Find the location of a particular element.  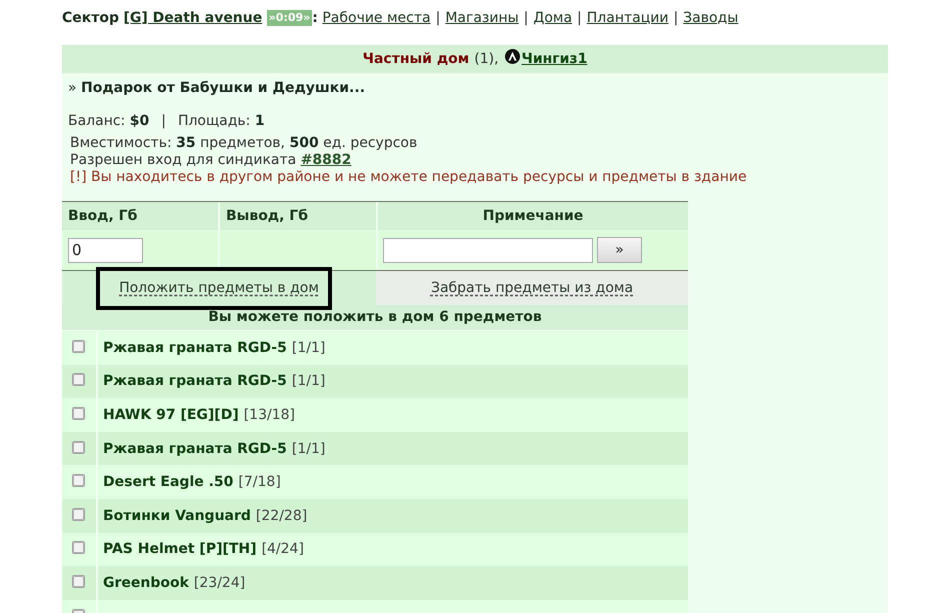

column-header: Примечание is located at coordinates (532, 216).